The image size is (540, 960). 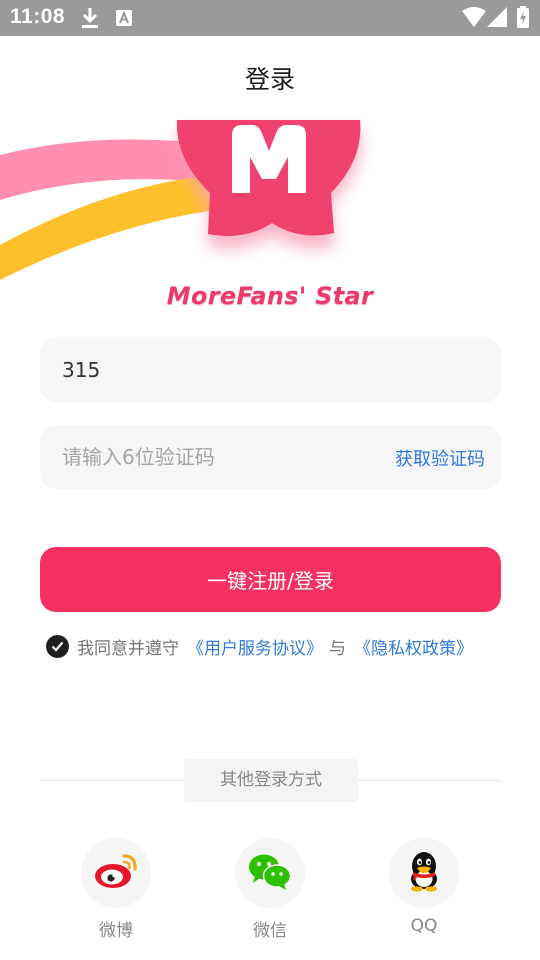 I want to click on download-icon, so click(x=90, y=20).